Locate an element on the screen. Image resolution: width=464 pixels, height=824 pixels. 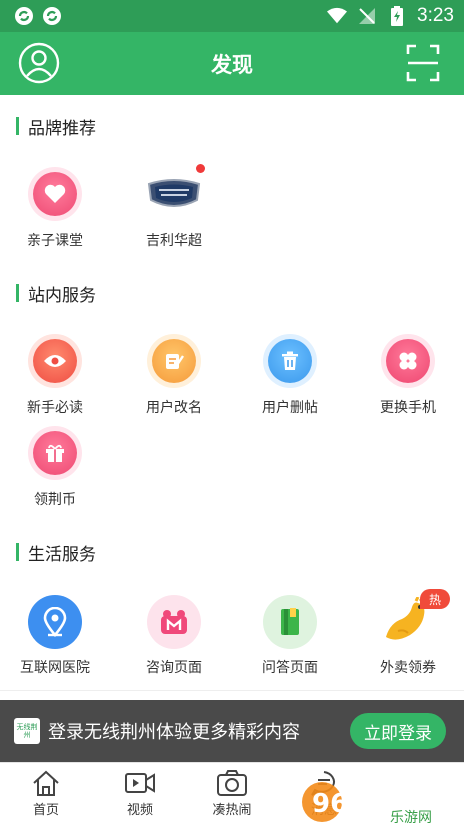
home-icon is located at coordinates (46, 783).